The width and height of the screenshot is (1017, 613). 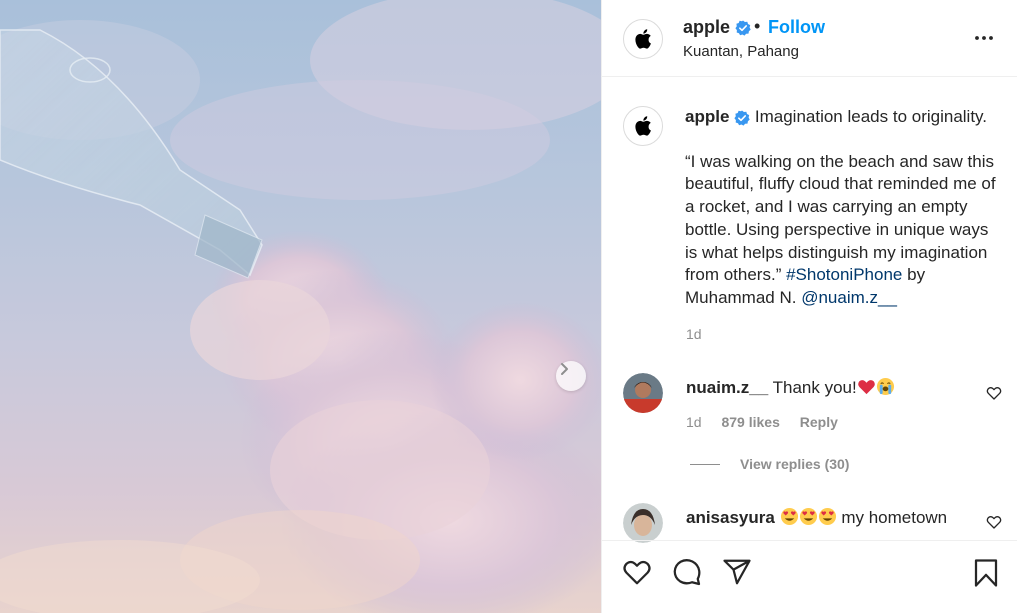 What do you see at coordinates (894, 517) in the screenshot?
I see `comment-body: my hometown` at bounding box center [894, 517].